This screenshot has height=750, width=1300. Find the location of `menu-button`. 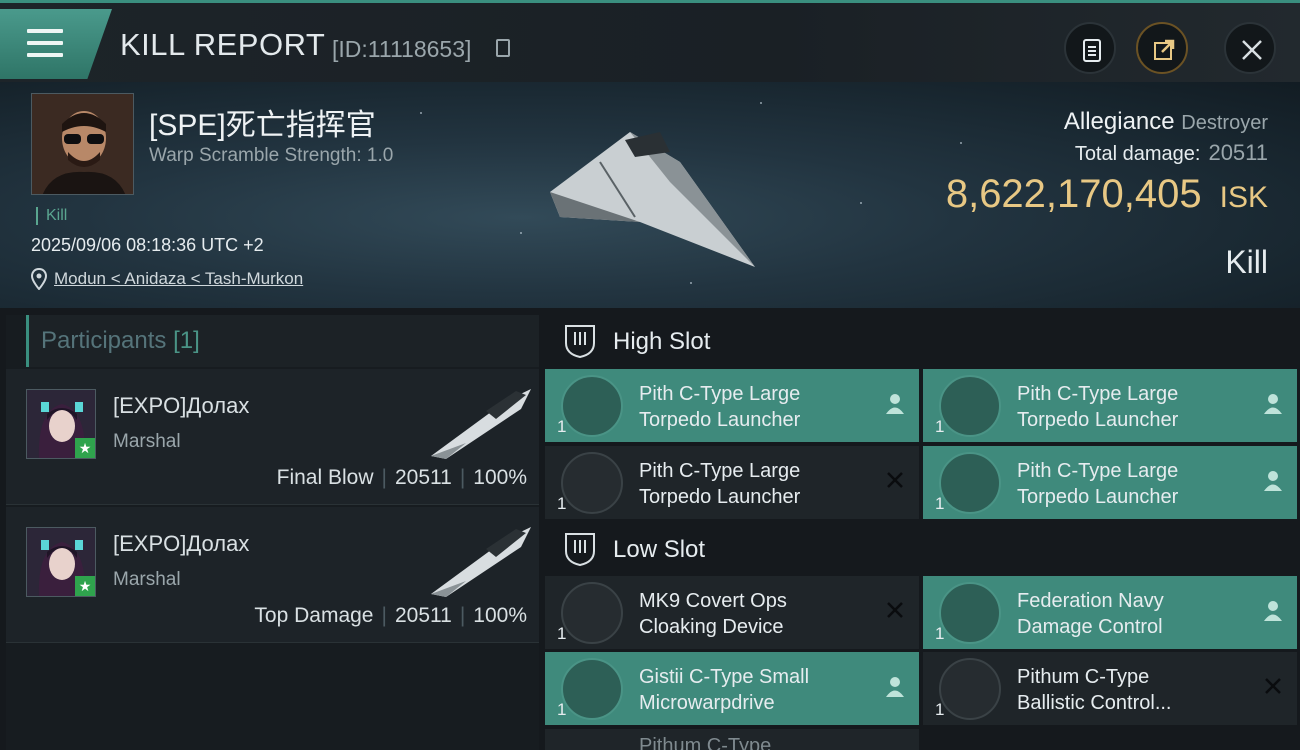

menu-button is located at coordinates (56, 44).